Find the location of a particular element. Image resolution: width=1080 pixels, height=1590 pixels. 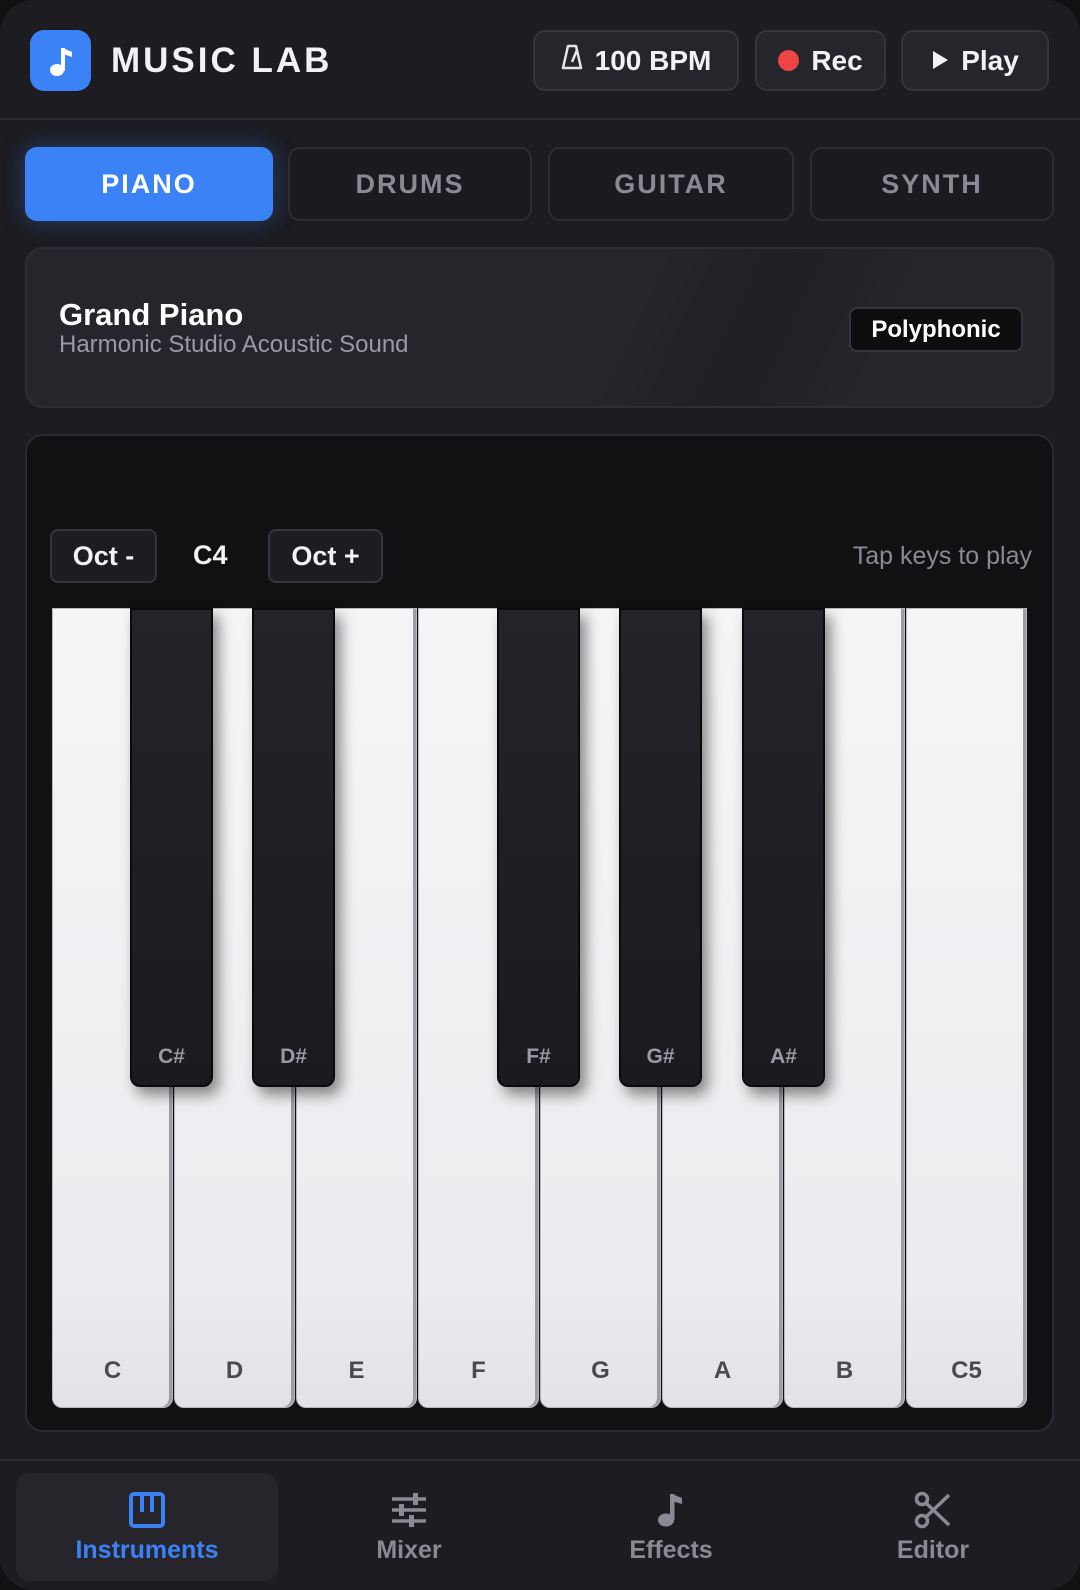

nav-label: Mixer is located at coordinates (409, 1549).